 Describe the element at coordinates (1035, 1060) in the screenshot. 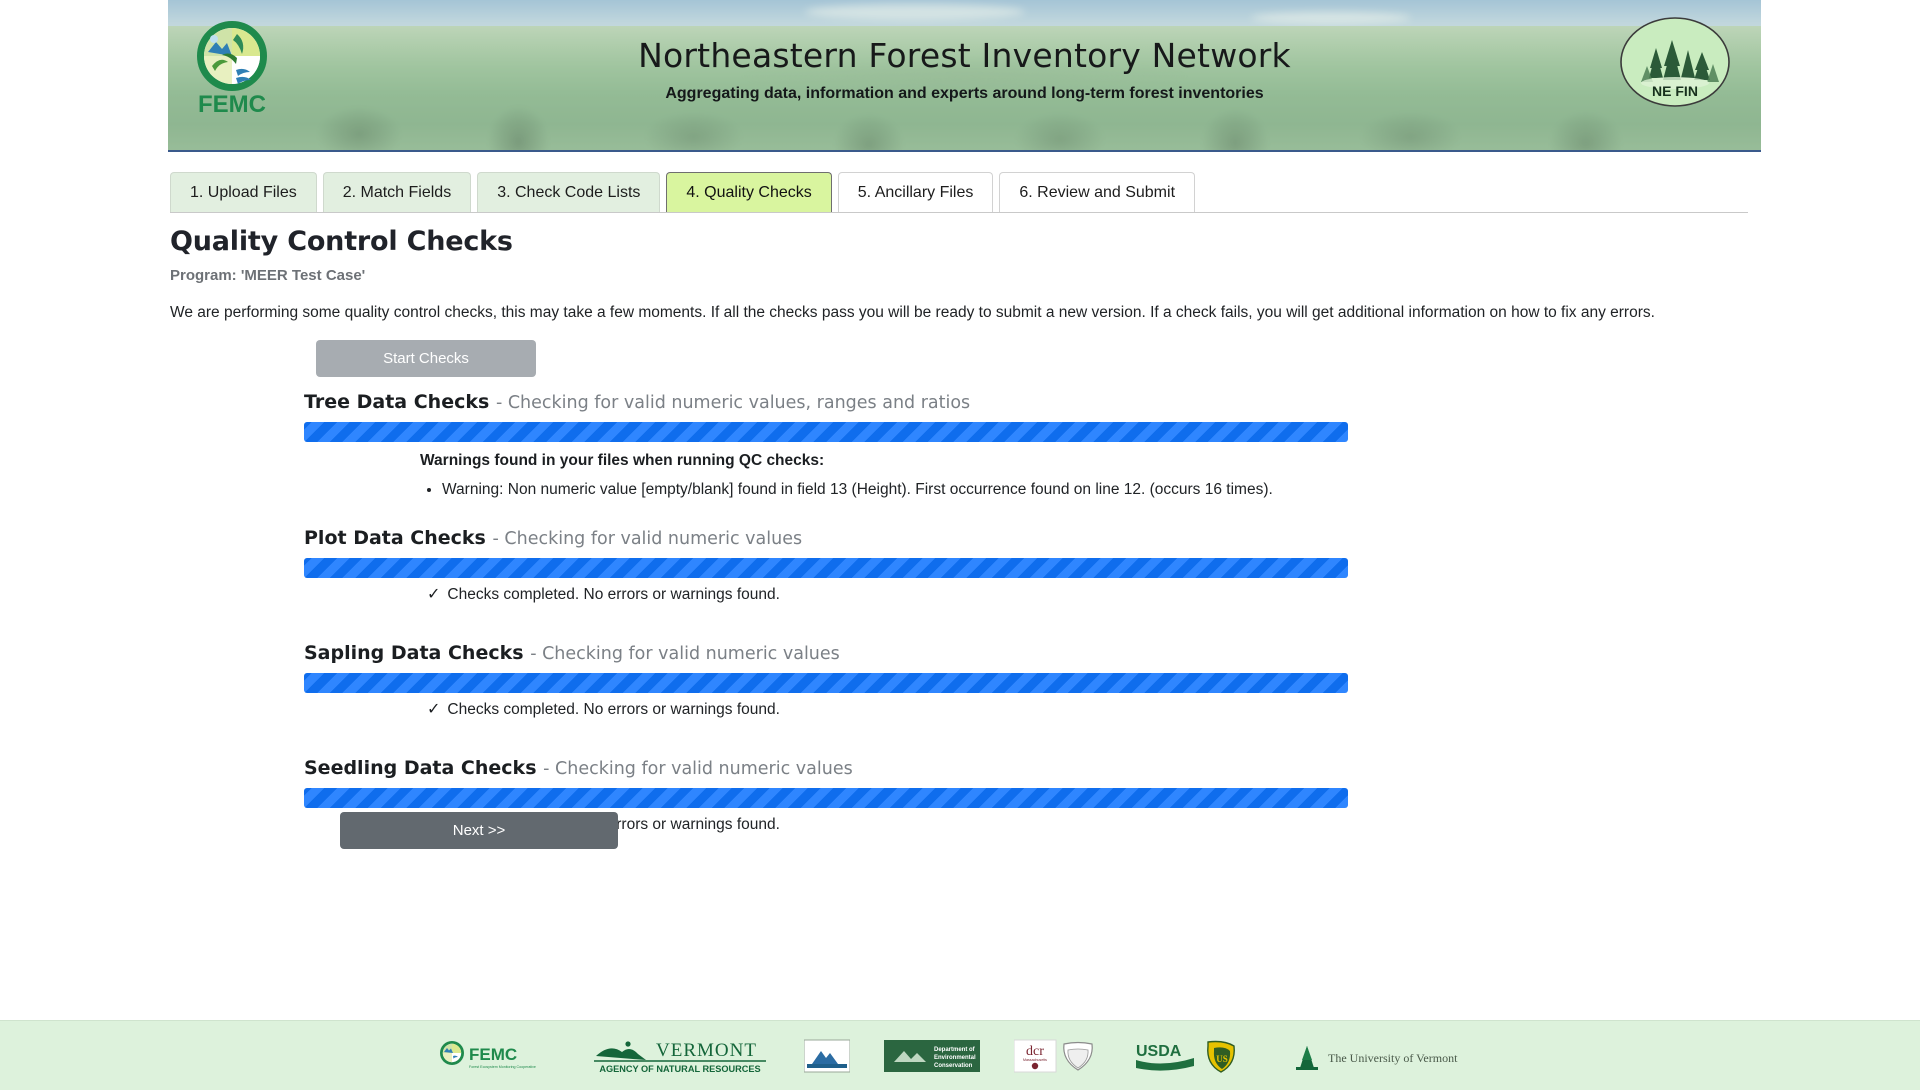

I see `svg-text: Massachusetts` at that location.